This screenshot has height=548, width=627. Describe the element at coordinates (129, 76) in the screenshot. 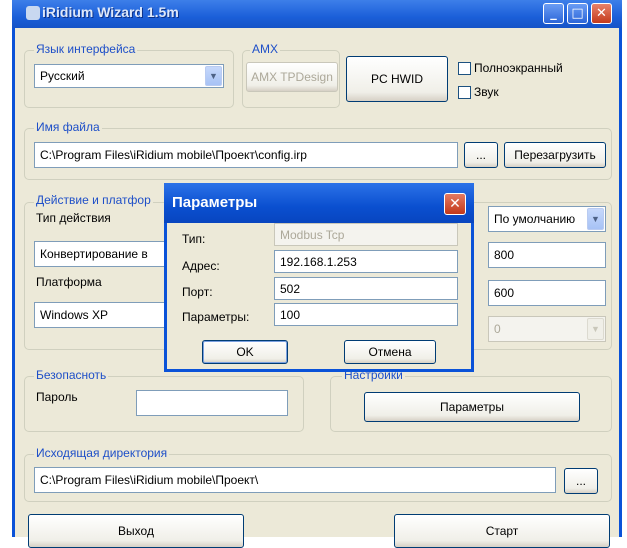

I see `language-select: Русский ▼` at that location.